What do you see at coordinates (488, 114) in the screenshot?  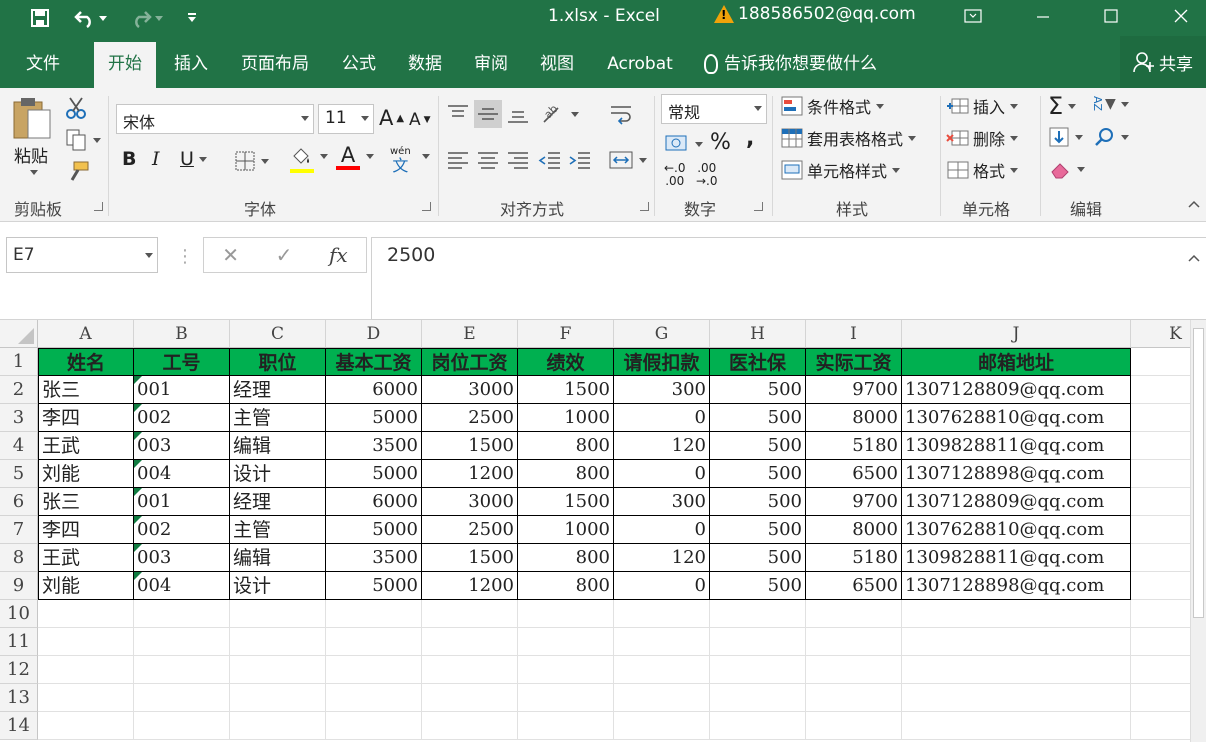 I see `align-middle-icon` at bounding box center [488, 114].